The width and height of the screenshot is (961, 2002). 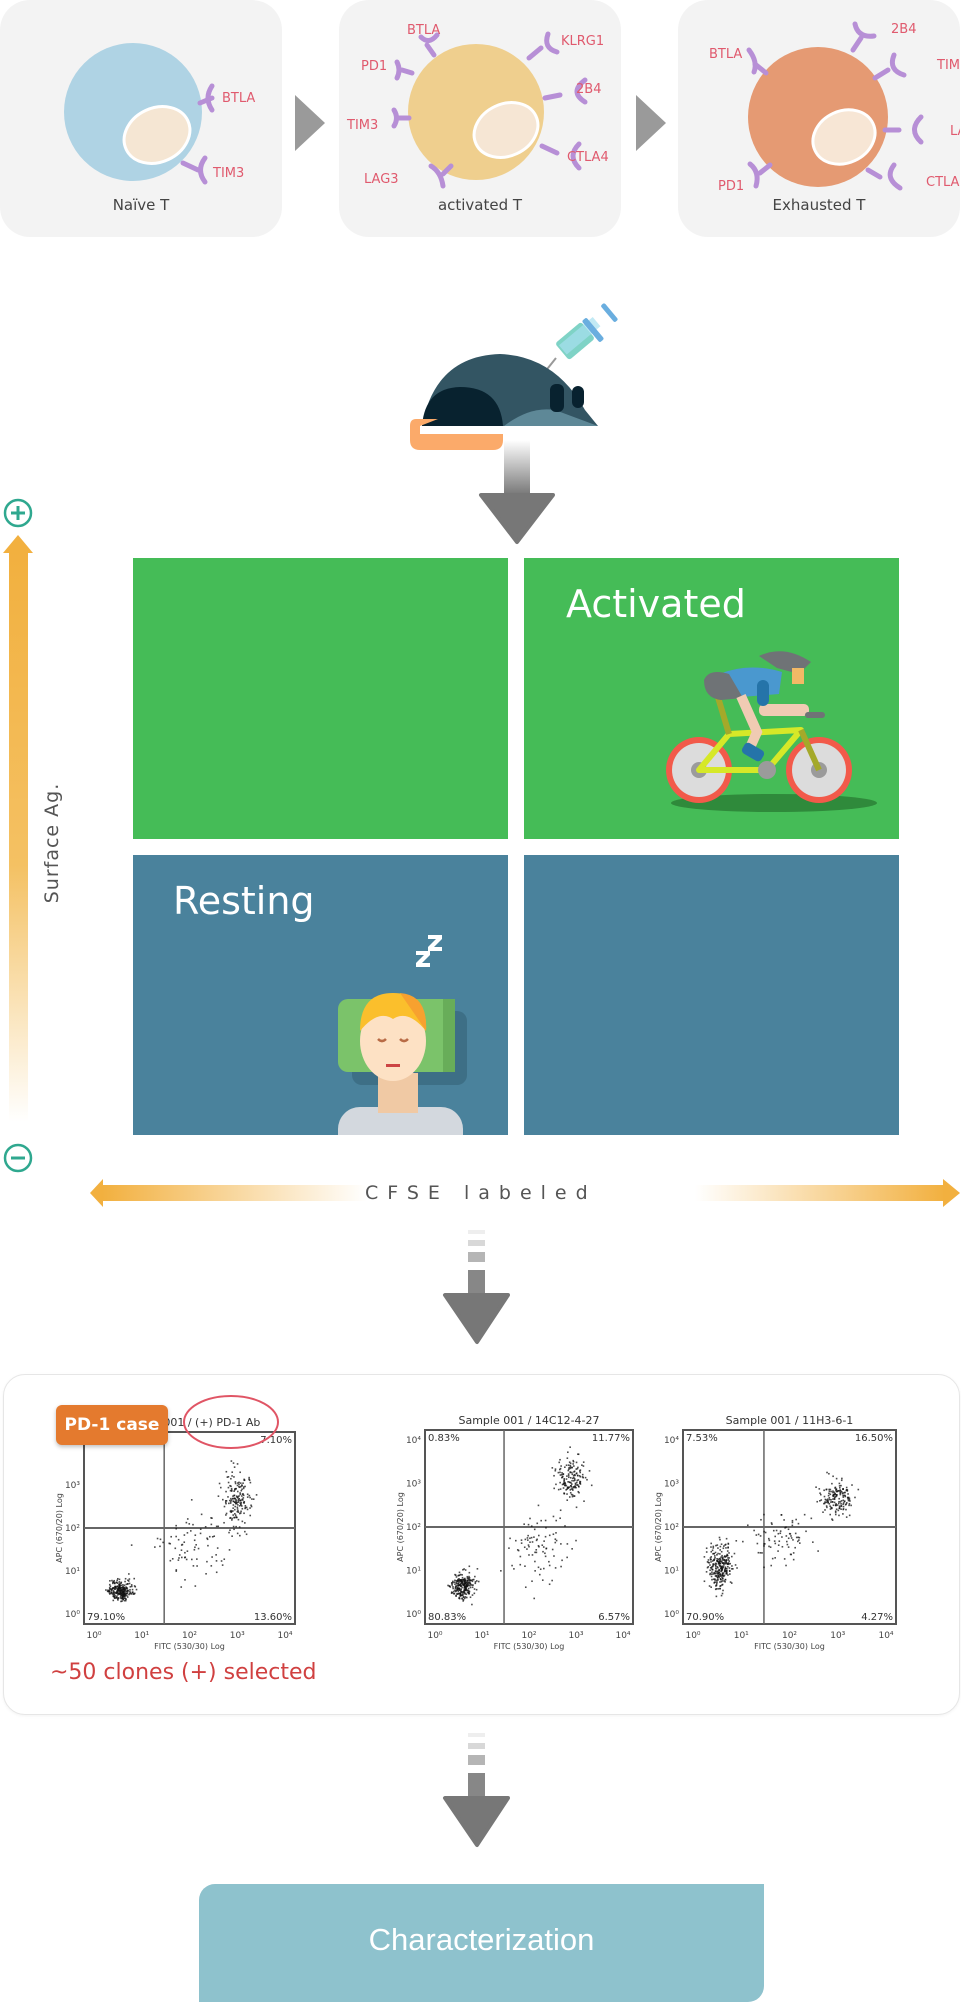 What do you see at coordinates (671, 1615) in the screenshot?
I see `y-tick-label: 10⁰` at bounding box center [671, 1615].